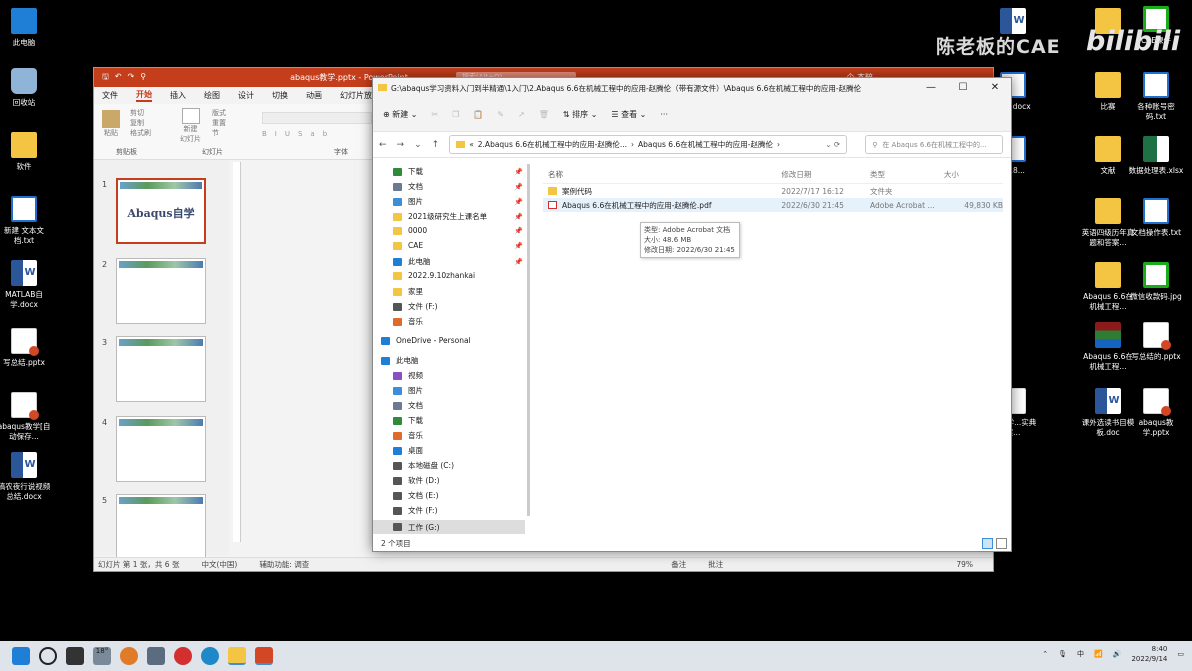 Image resolution: width=1192 pixels, height=671 pixels. I want to click on up-arrow-icon: ↑, so click(436, 145).